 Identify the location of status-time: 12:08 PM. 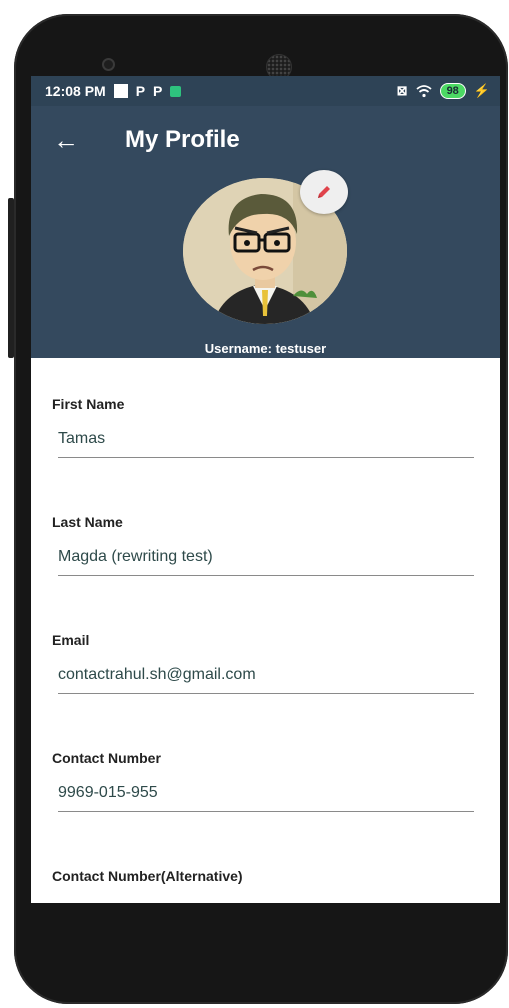
(75, 91).